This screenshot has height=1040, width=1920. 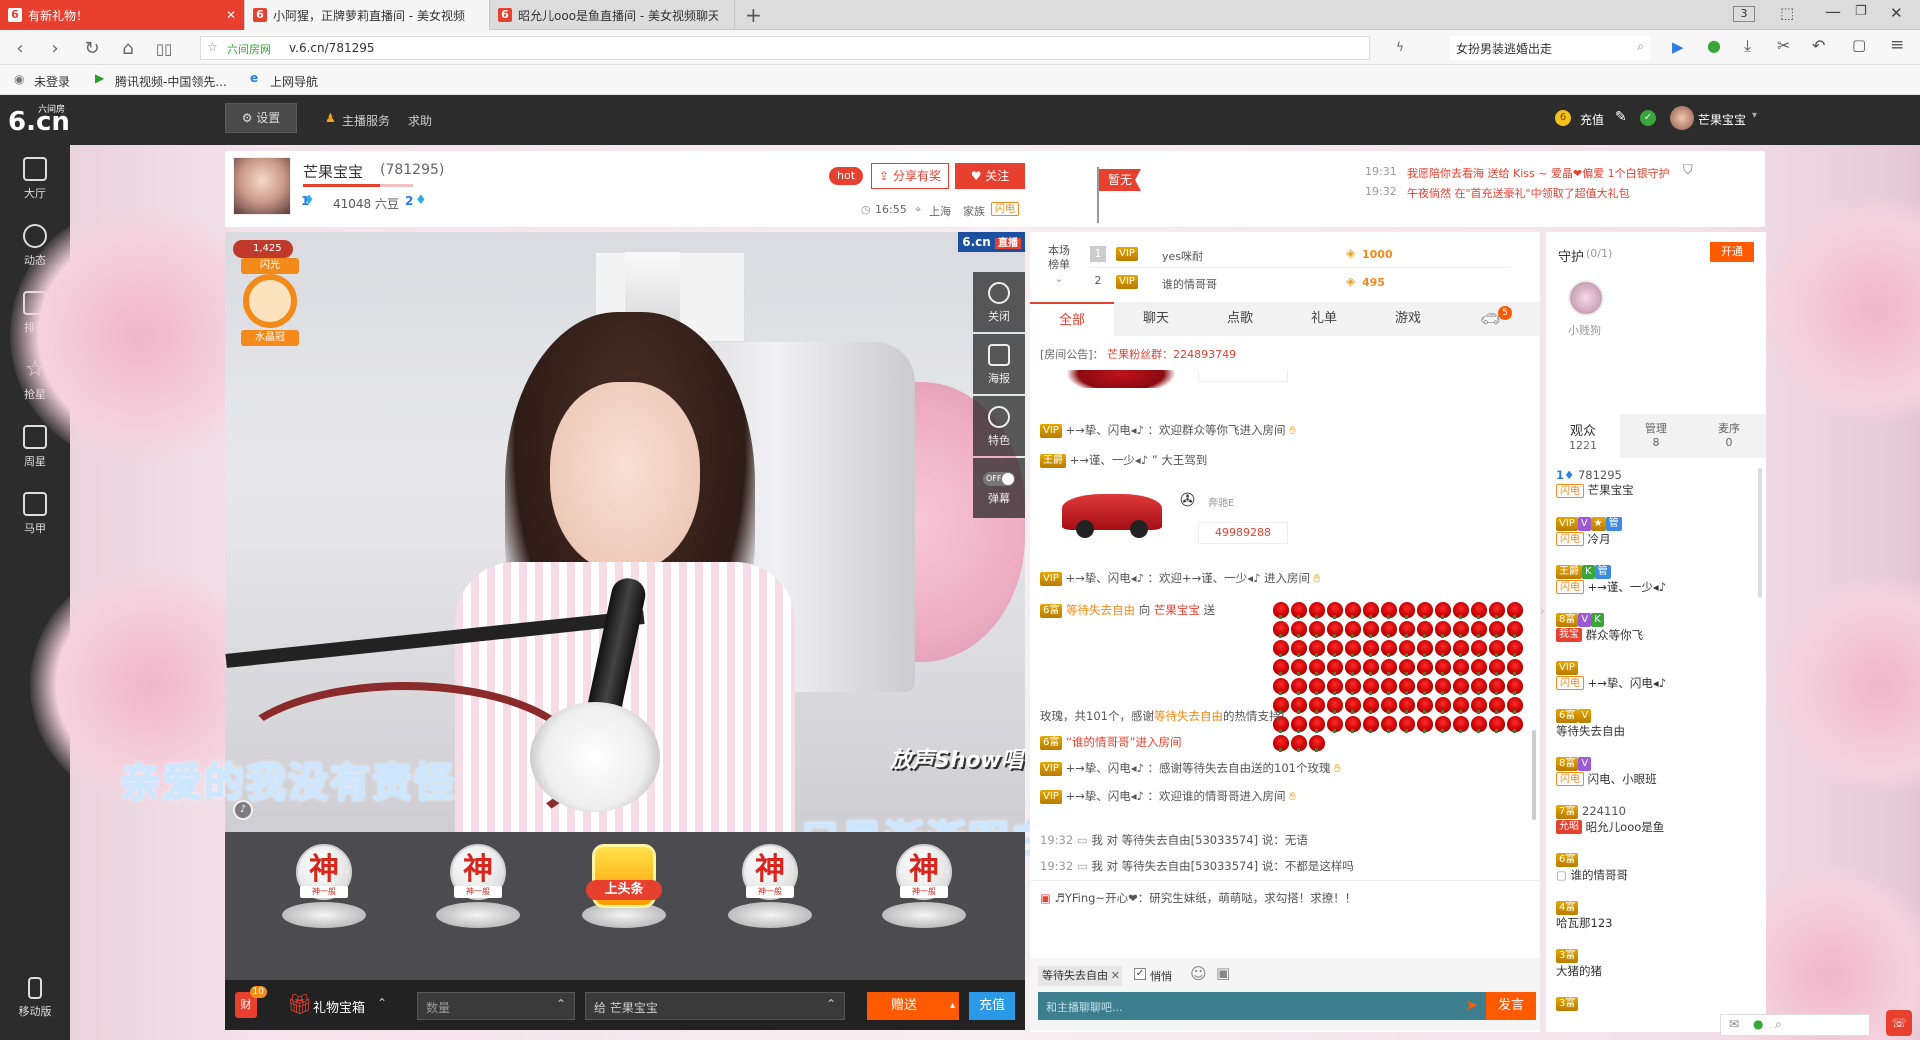 I want to click on help-link: 求助, so click(x=420, y=120).